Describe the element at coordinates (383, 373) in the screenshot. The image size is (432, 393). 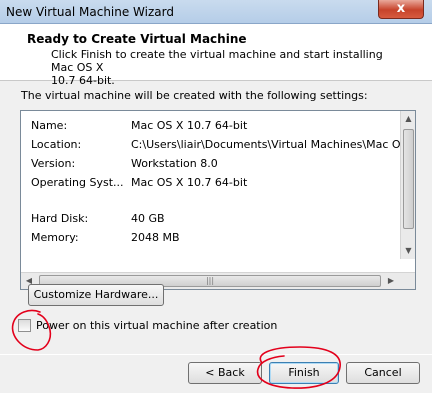
I see `cancel-button: Cancel` at that location.